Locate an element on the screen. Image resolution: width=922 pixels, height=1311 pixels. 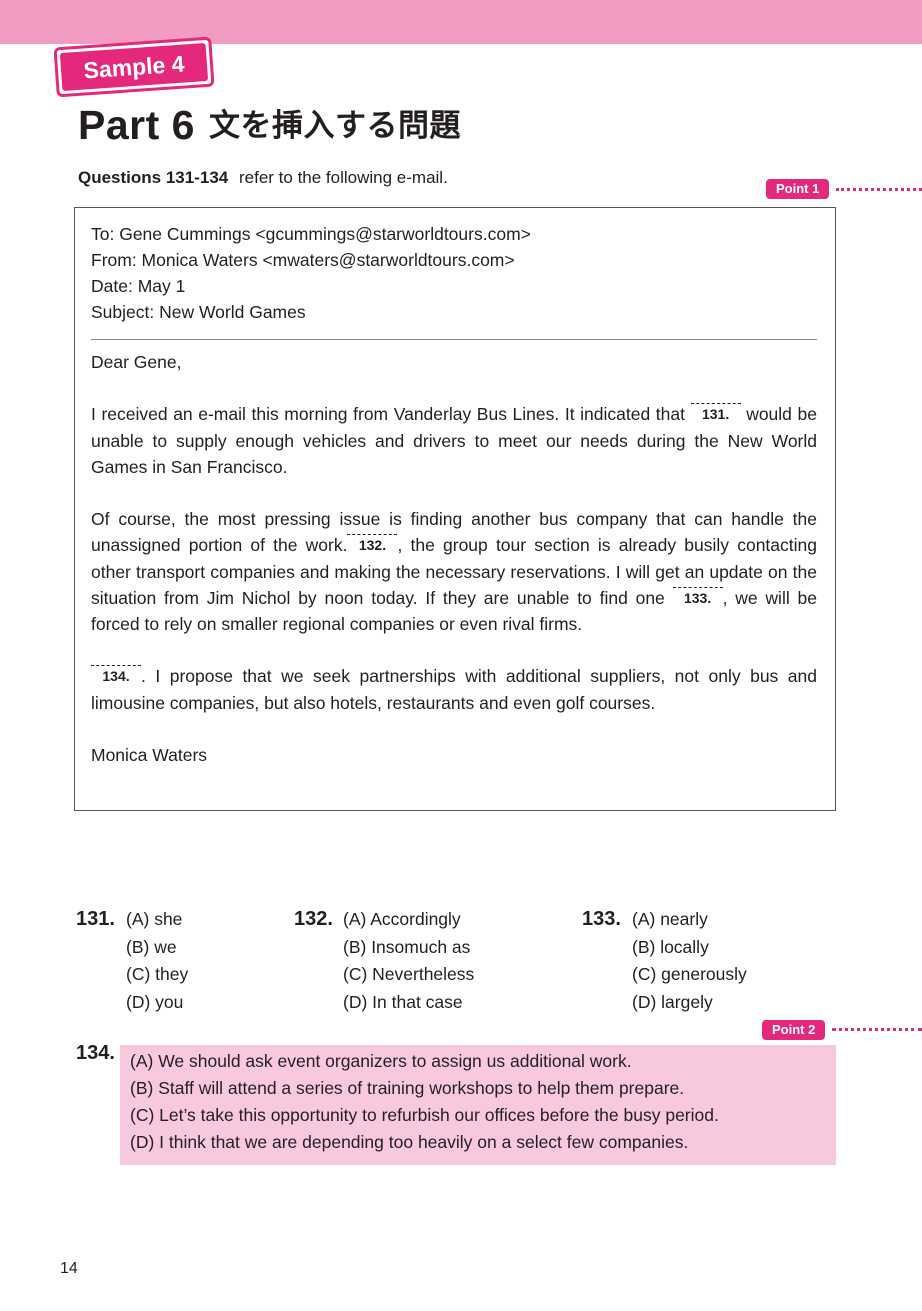
point-1-badge: Point 1 is located at coordinates (798, 189).